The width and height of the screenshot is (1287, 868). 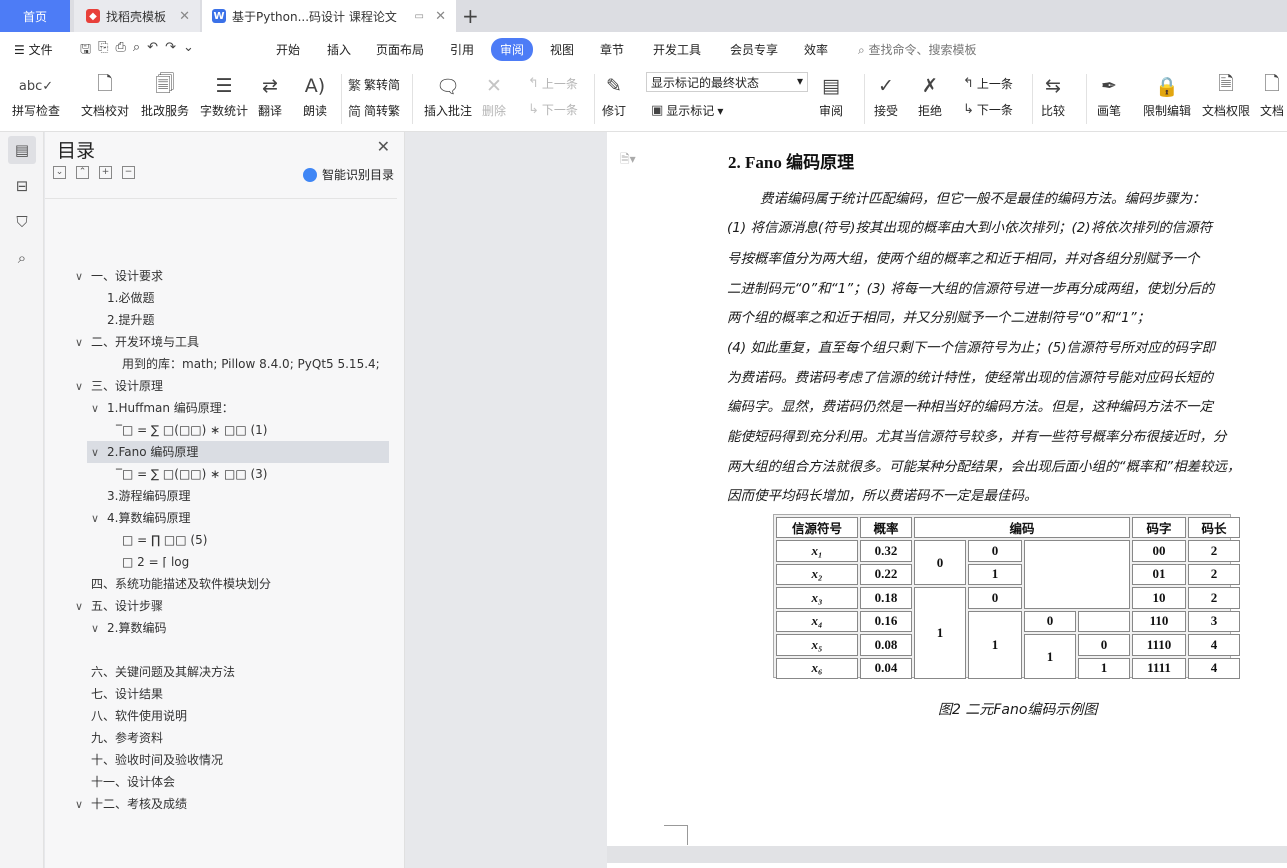 I want to click on window-mode-icon: ▭, so click(x=419, y=16).